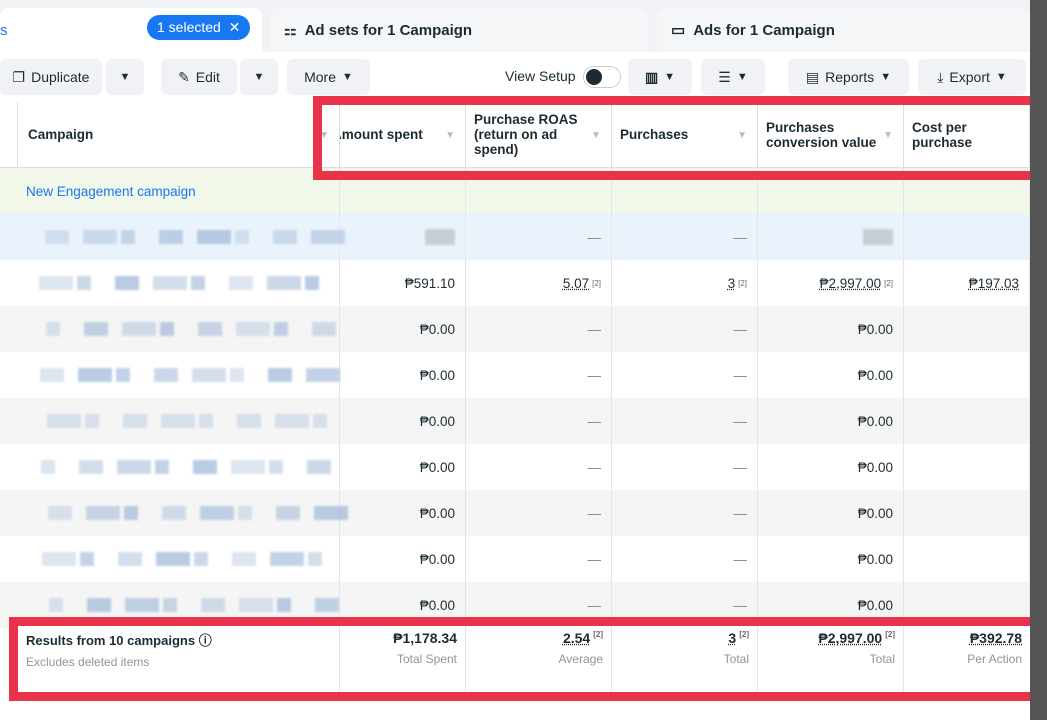  What do you see at coordinates (515, 283) in the screenshot?
I see `table-row: ₱591.10 5.07 [2] 3 [2] ₱2,997.00 [2] ₱197.03` at bounding box center [515, 283].